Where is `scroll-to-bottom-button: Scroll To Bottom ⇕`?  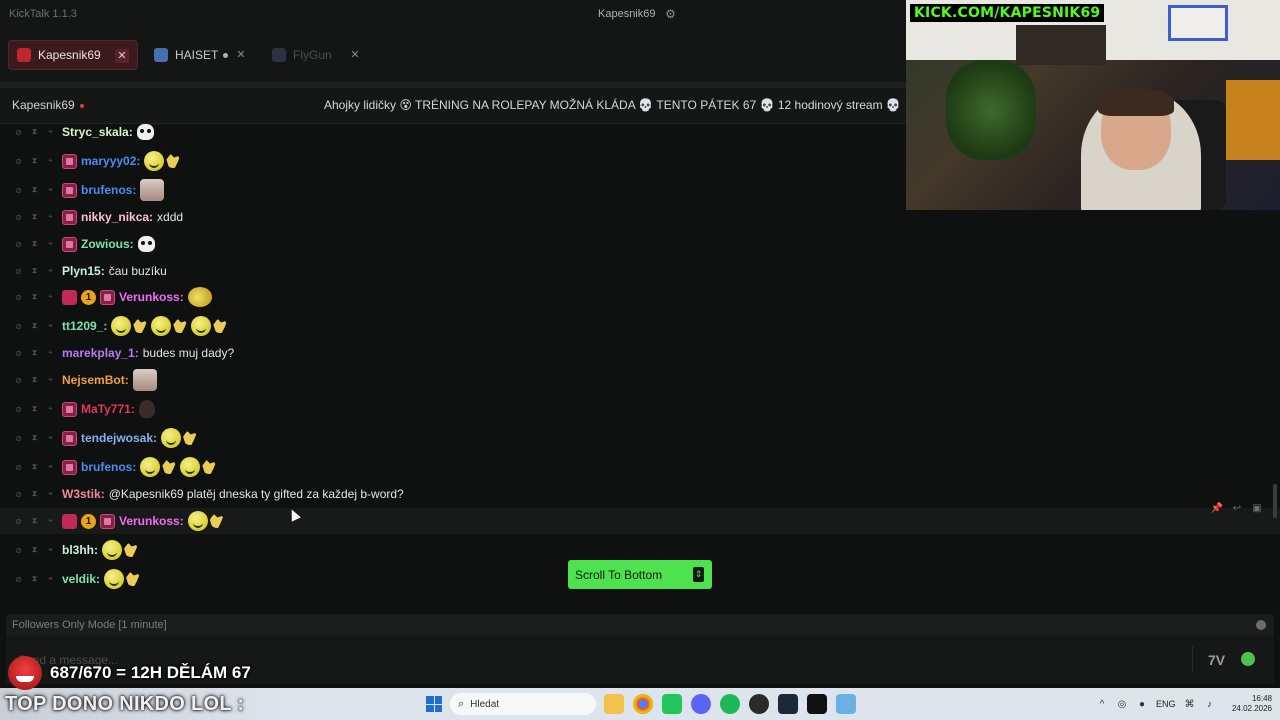 scroll-to-bottom-button: Scroll To Bottom ⇕ is located at coordinates (640, 574).